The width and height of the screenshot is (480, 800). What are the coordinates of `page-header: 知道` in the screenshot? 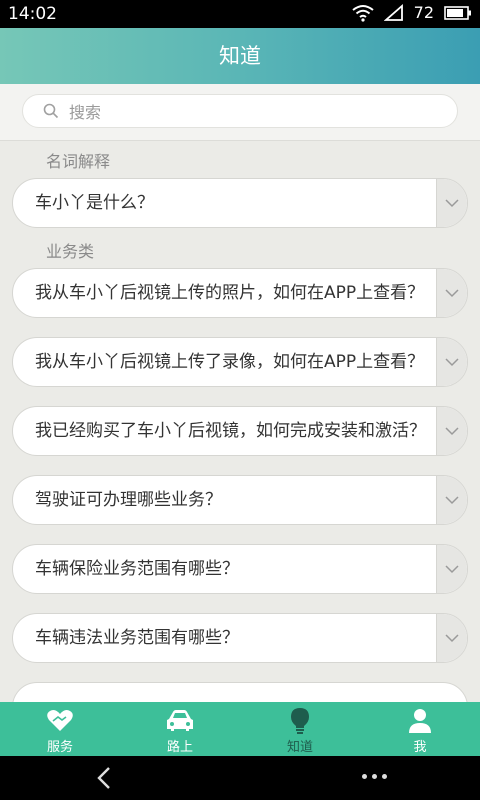 It's located at (240, 56).